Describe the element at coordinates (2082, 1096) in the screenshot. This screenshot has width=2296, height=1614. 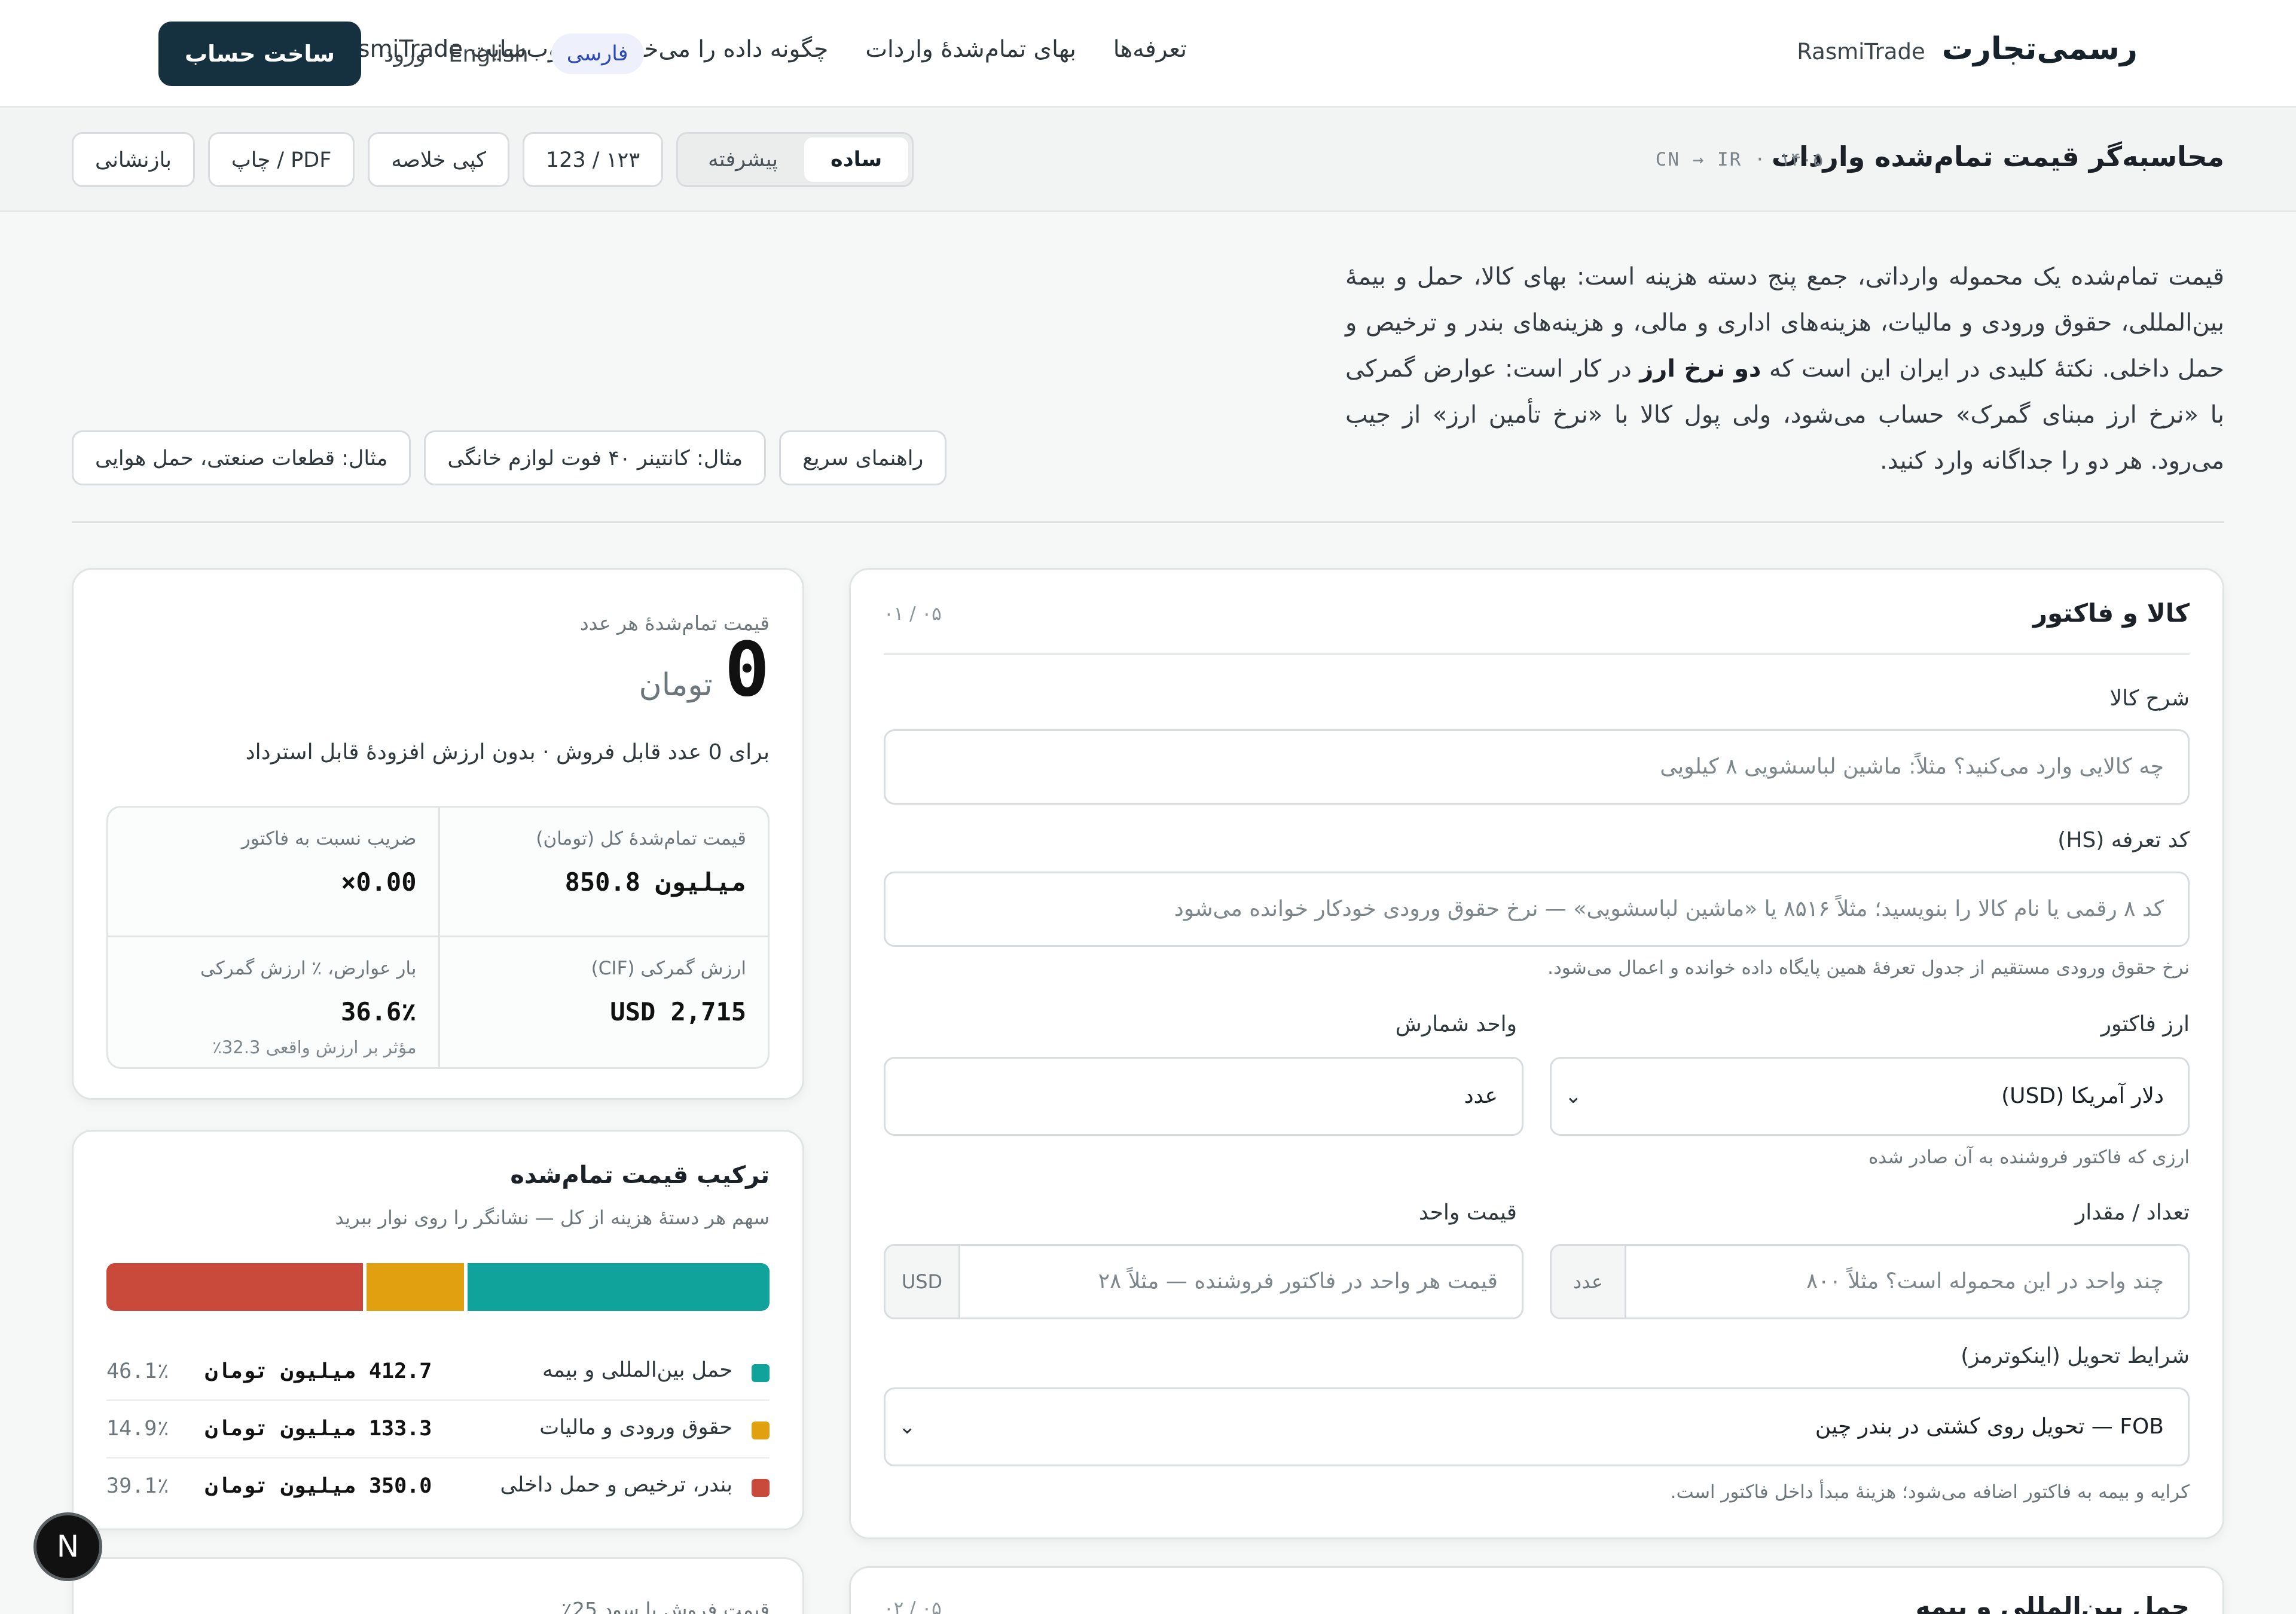
I see `currency-value: دلار آمریکا (USD)` at that location.